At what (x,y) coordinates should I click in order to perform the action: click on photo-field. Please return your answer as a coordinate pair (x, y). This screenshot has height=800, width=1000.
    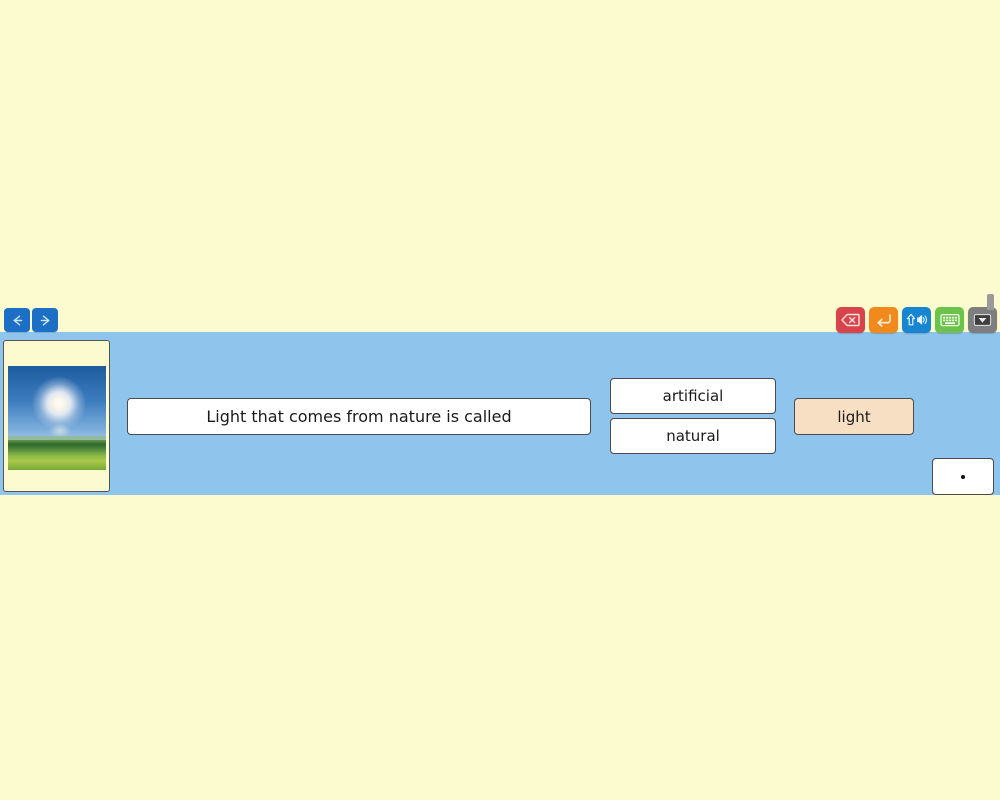
    Looking at the image, I should click on (57, 453).